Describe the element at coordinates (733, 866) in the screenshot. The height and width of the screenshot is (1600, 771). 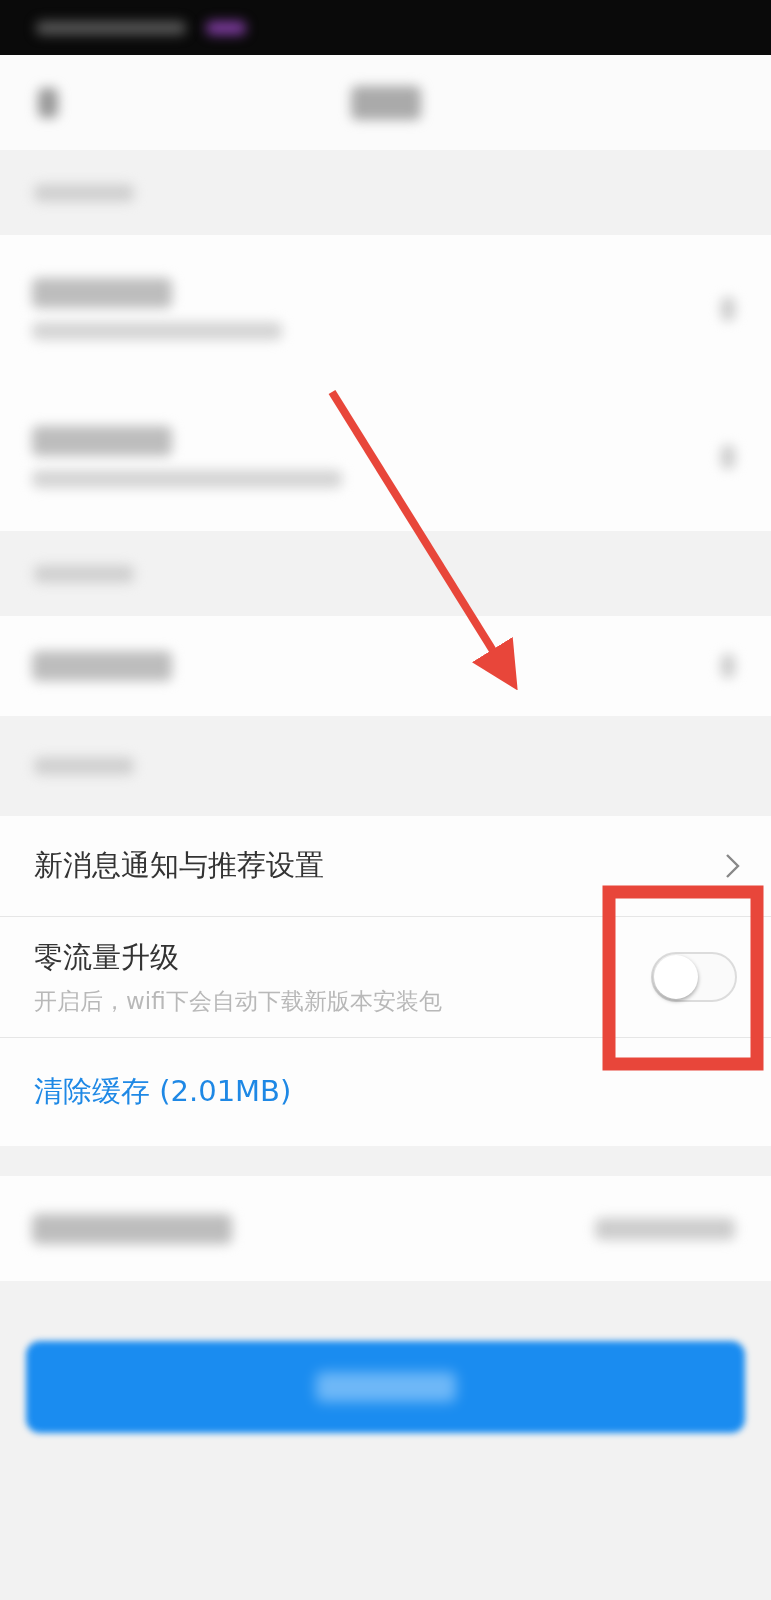
I see `chevron-icon` at that location.